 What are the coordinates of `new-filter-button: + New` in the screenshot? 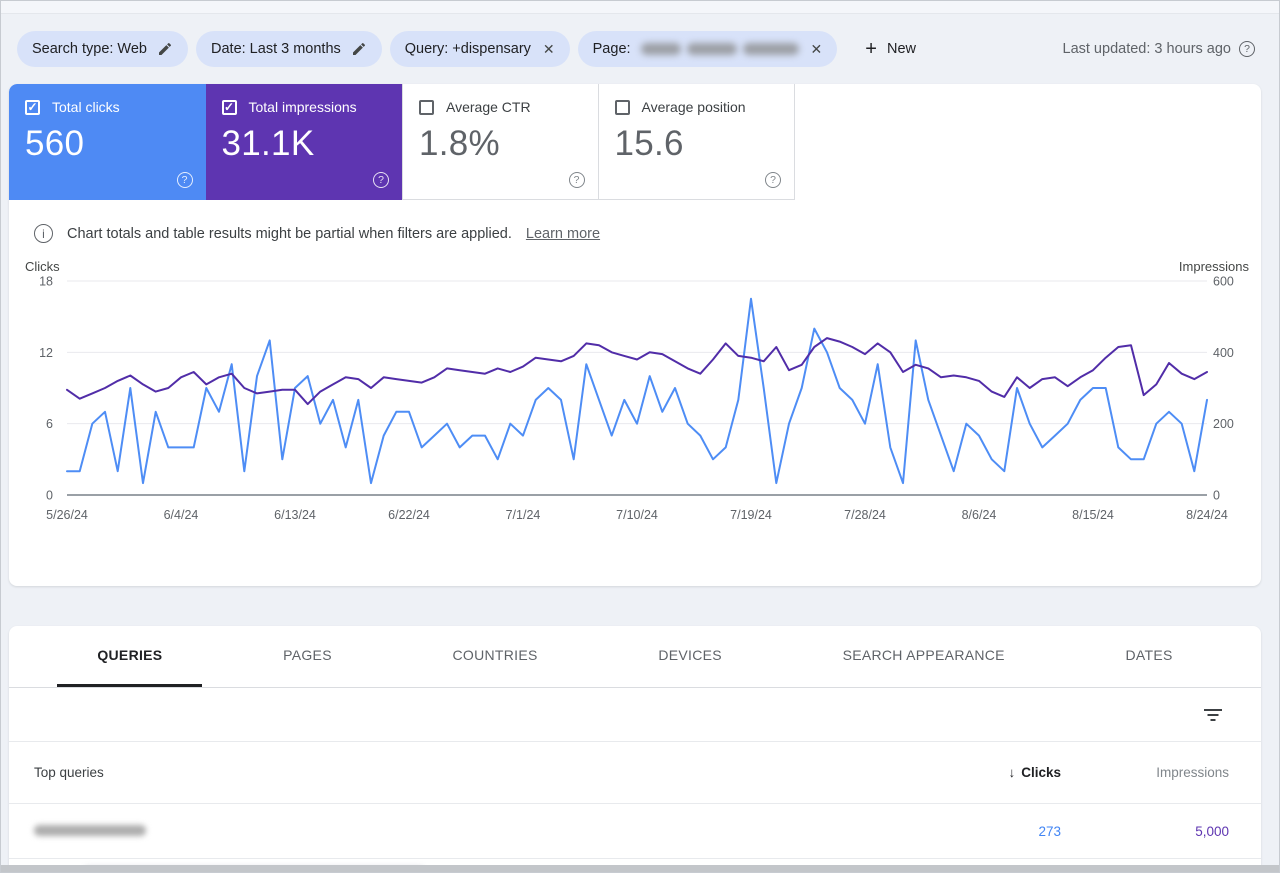 It's located at (890, 49).